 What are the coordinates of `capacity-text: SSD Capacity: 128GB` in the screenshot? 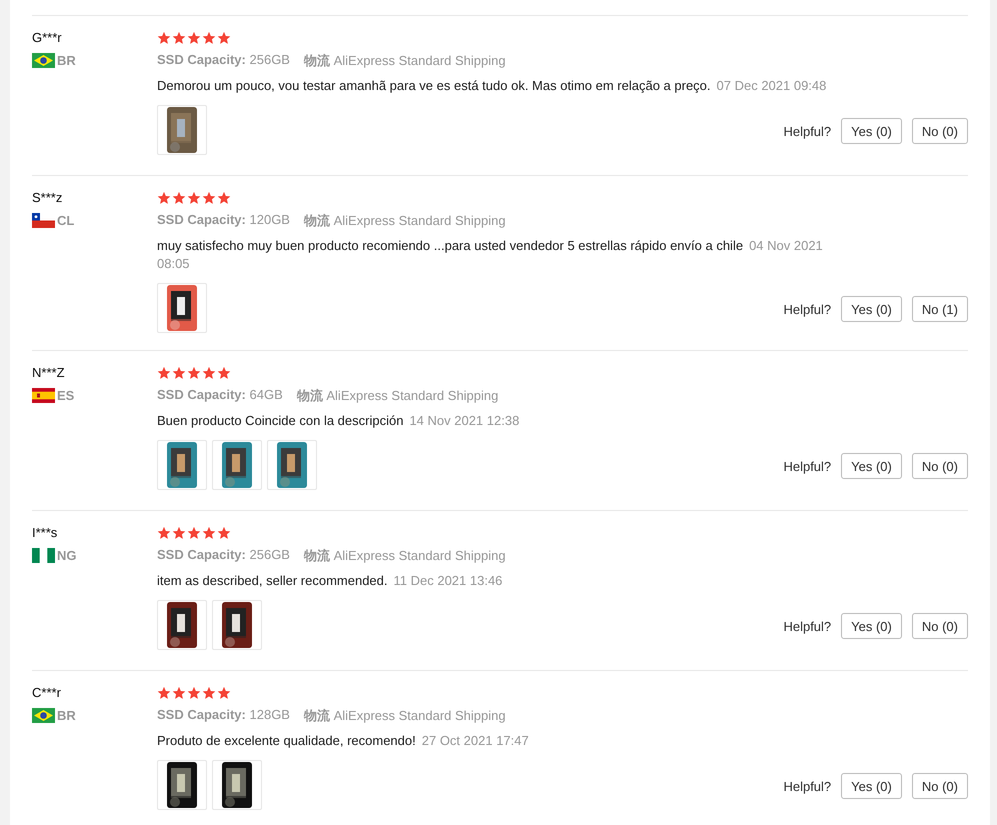 It's located at (223, 715).